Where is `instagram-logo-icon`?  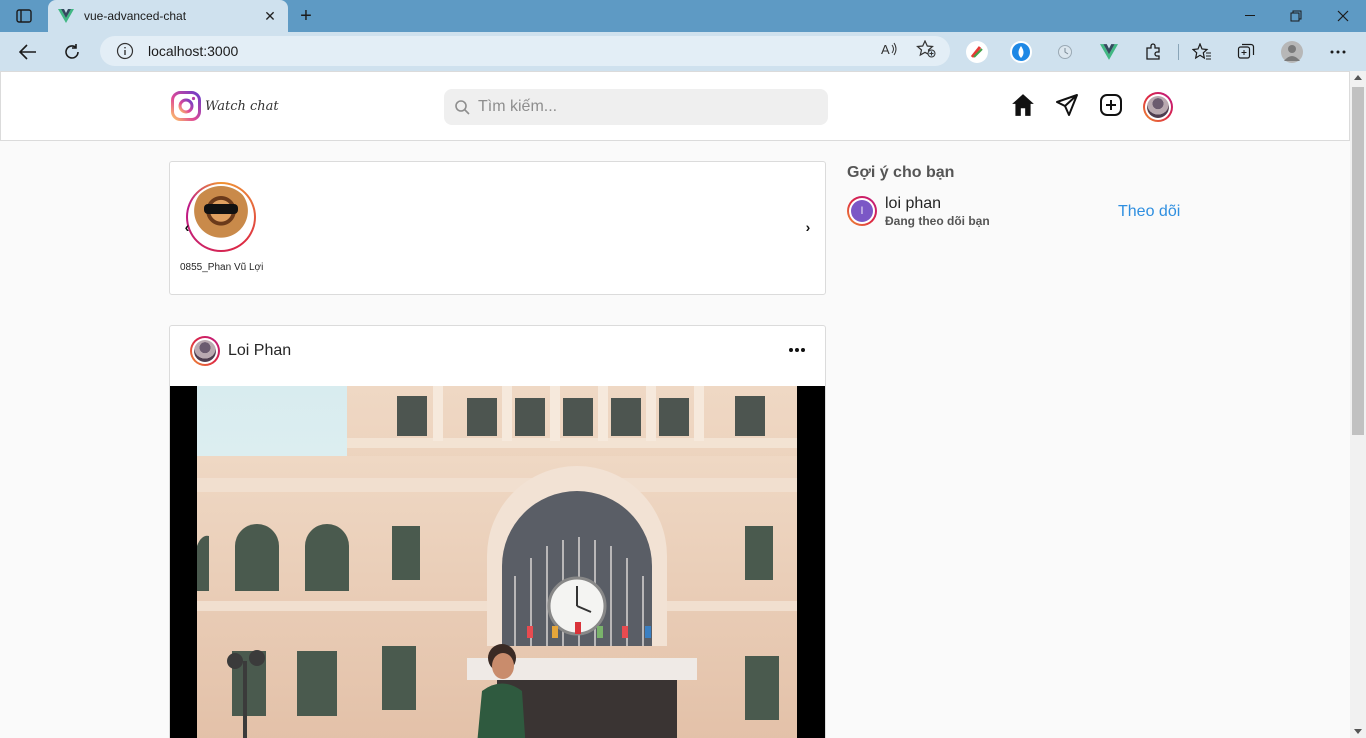
instagram-logo-icon is located at coordinates (186, 106).